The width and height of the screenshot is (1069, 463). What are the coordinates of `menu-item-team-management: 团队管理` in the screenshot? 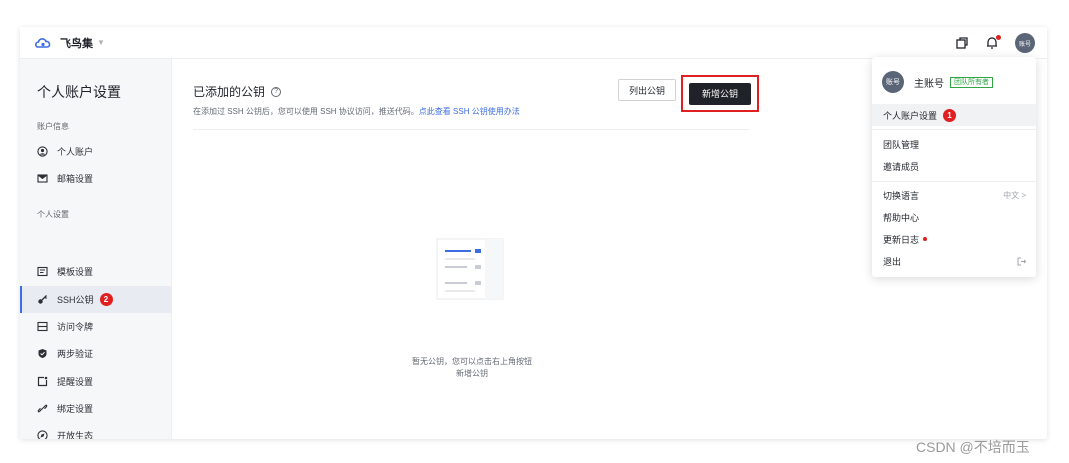 It's located at (954, 144).